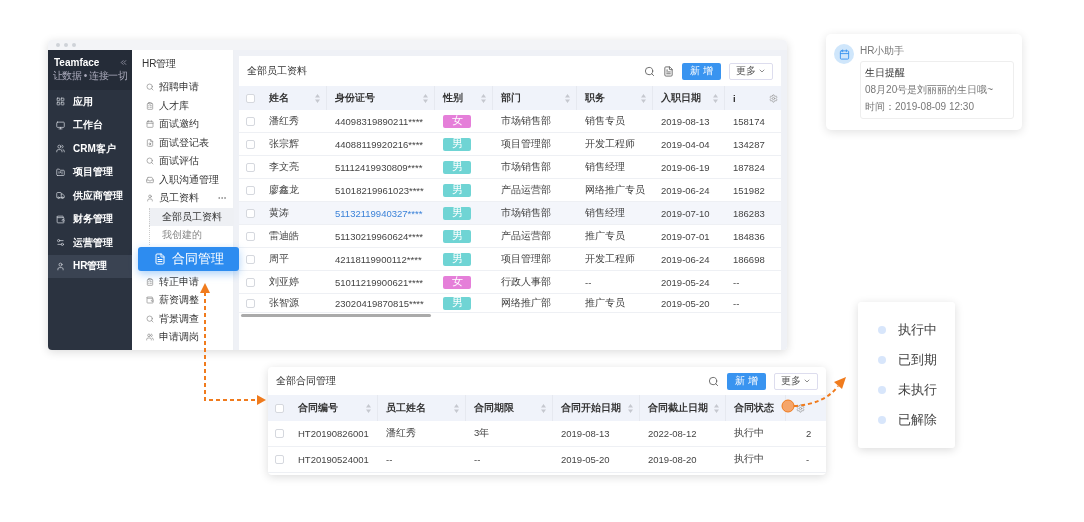 The height and width of the screenshot is (522, 1084). I want to click on menu-item: 面试登记表, so click(170, 142).